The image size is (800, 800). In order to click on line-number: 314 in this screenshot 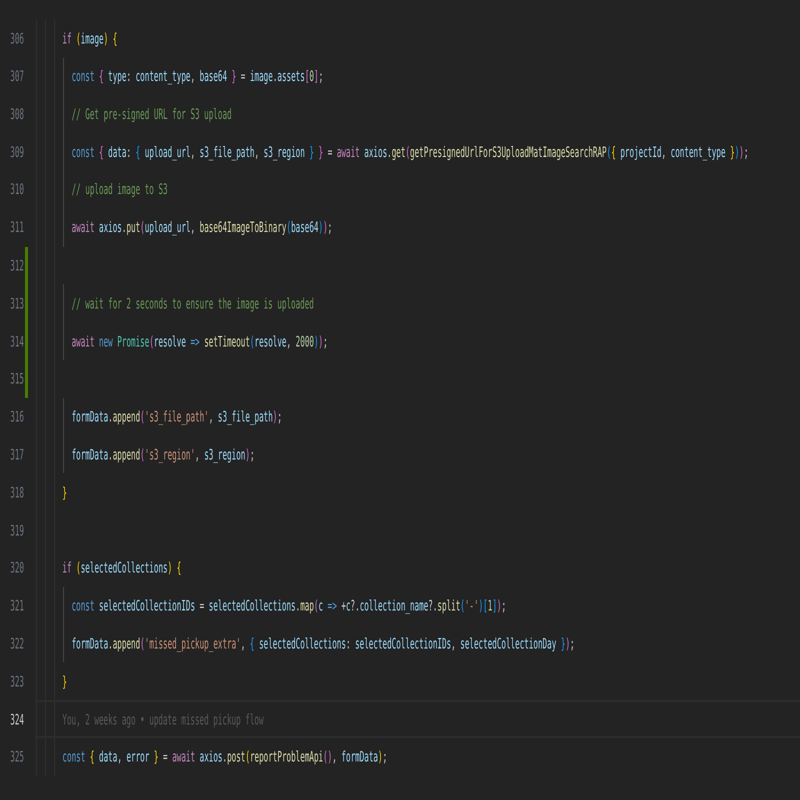, I will do `click(16, 341)`.